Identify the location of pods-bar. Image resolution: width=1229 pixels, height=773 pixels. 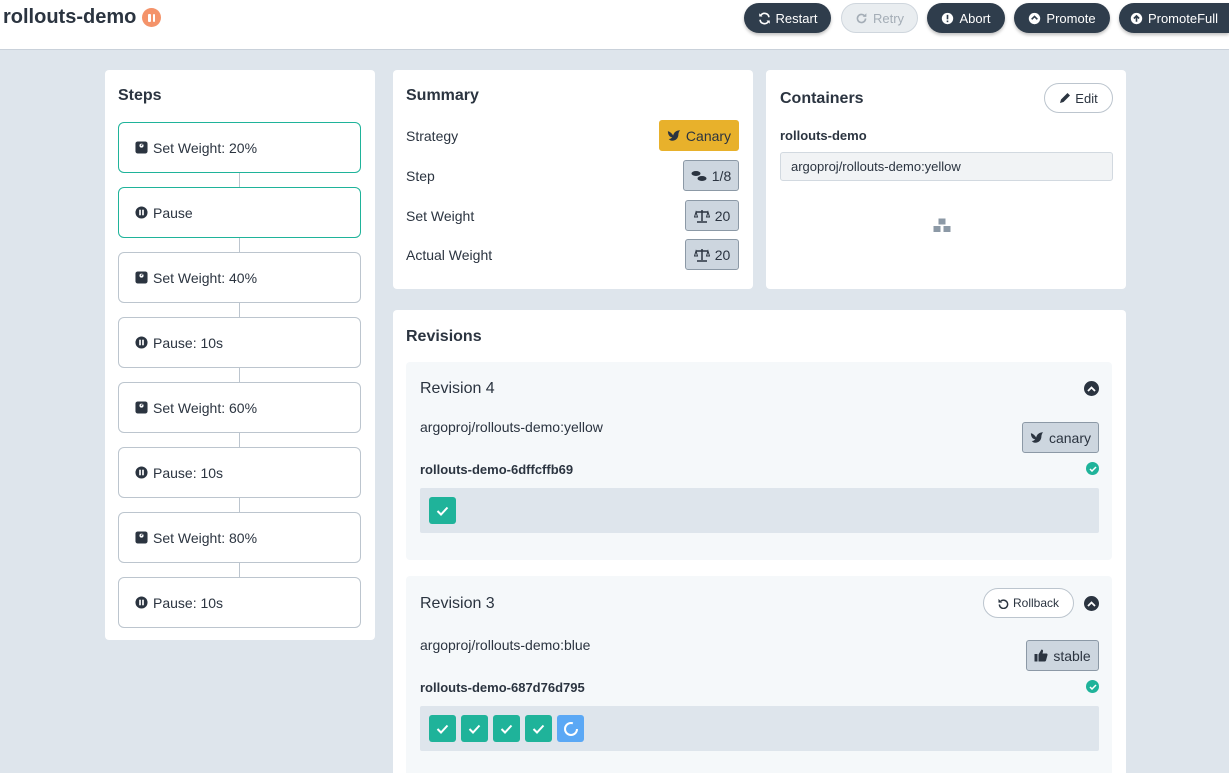
(759, 510).